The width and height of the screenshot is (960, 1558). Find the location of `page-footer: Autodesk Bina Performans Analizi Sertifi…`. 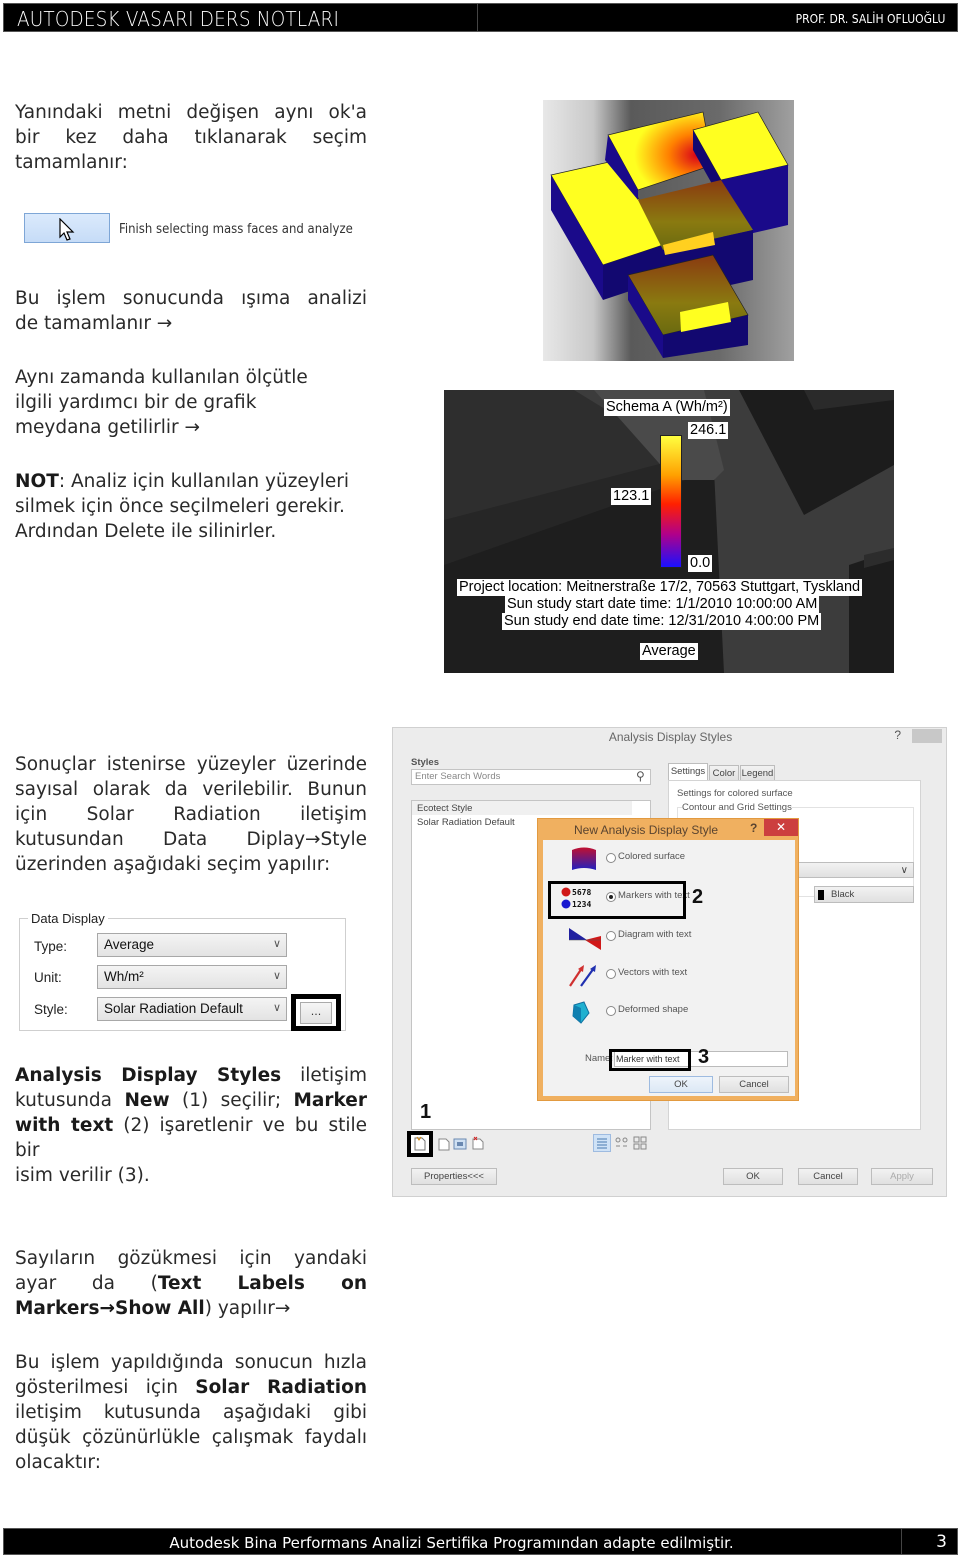

page-footer: Autodesk Bina Performans Analizi Sertifi… is located at coordinates (480, 1541).